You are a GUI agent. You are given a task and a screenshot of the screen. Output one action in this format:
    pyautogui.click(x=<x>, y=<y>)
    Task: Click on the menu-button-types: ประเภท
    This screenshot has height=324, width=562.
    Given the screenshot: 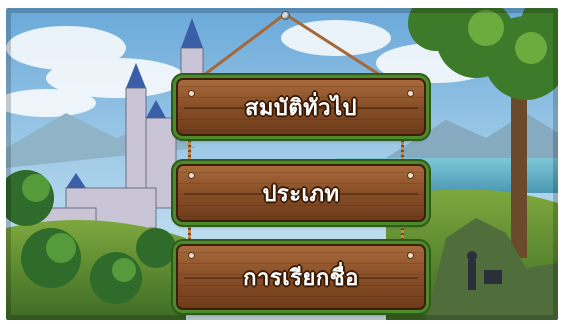 What is the action you would take?
    pyautogui.click(x=301, y=193)
    